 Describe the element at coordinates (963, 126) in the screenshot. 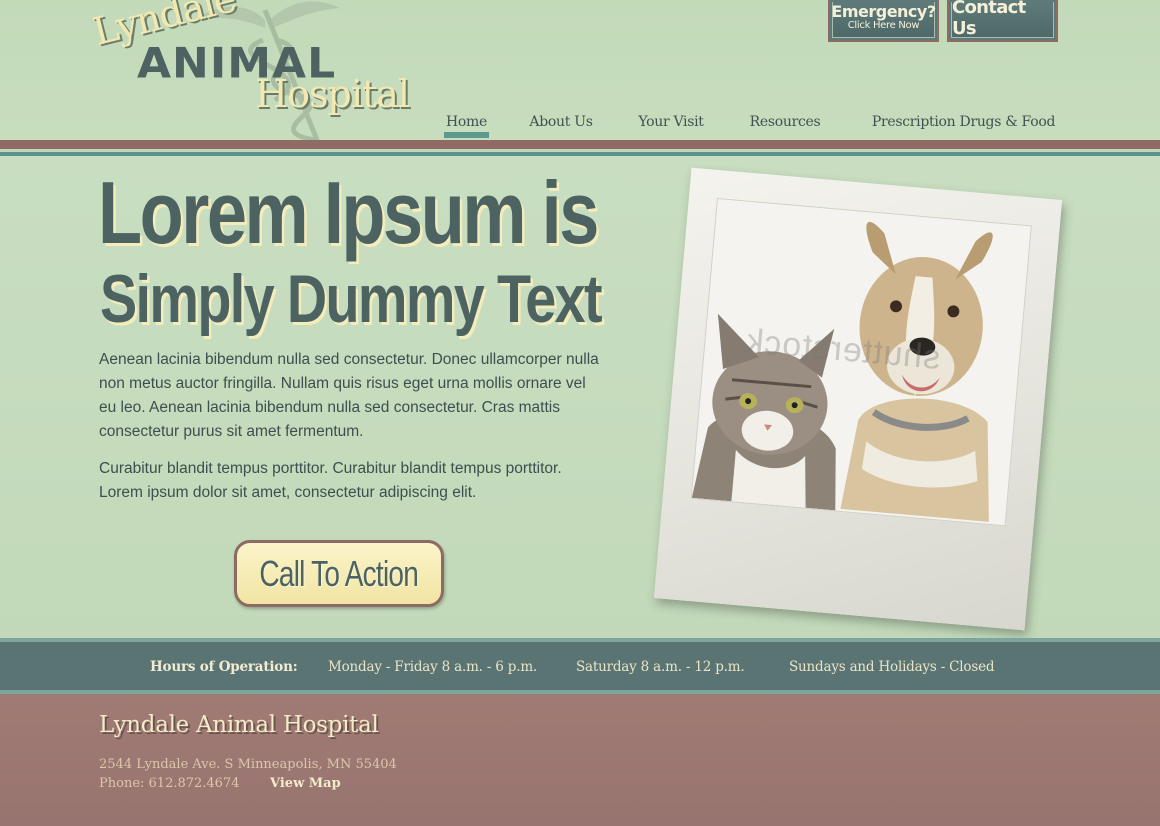

I see `nav-prescription-drugs-food: Prescription Drugs & Food` at that location.